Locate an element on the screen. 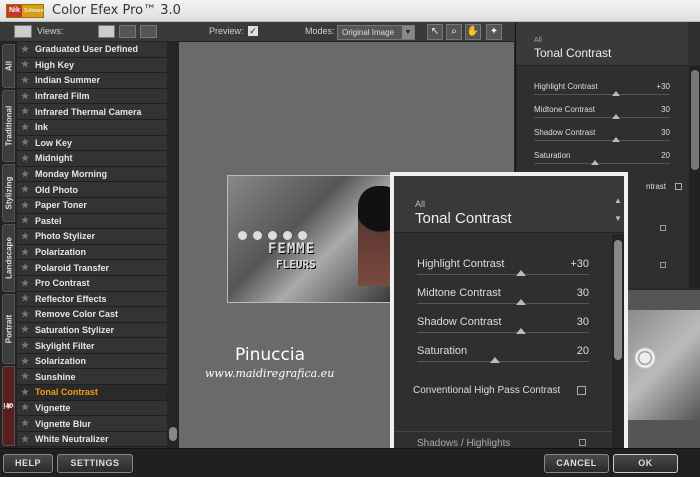  shadows-highlights-section: Shadows / Highlights is located at coordinates (463, 443).